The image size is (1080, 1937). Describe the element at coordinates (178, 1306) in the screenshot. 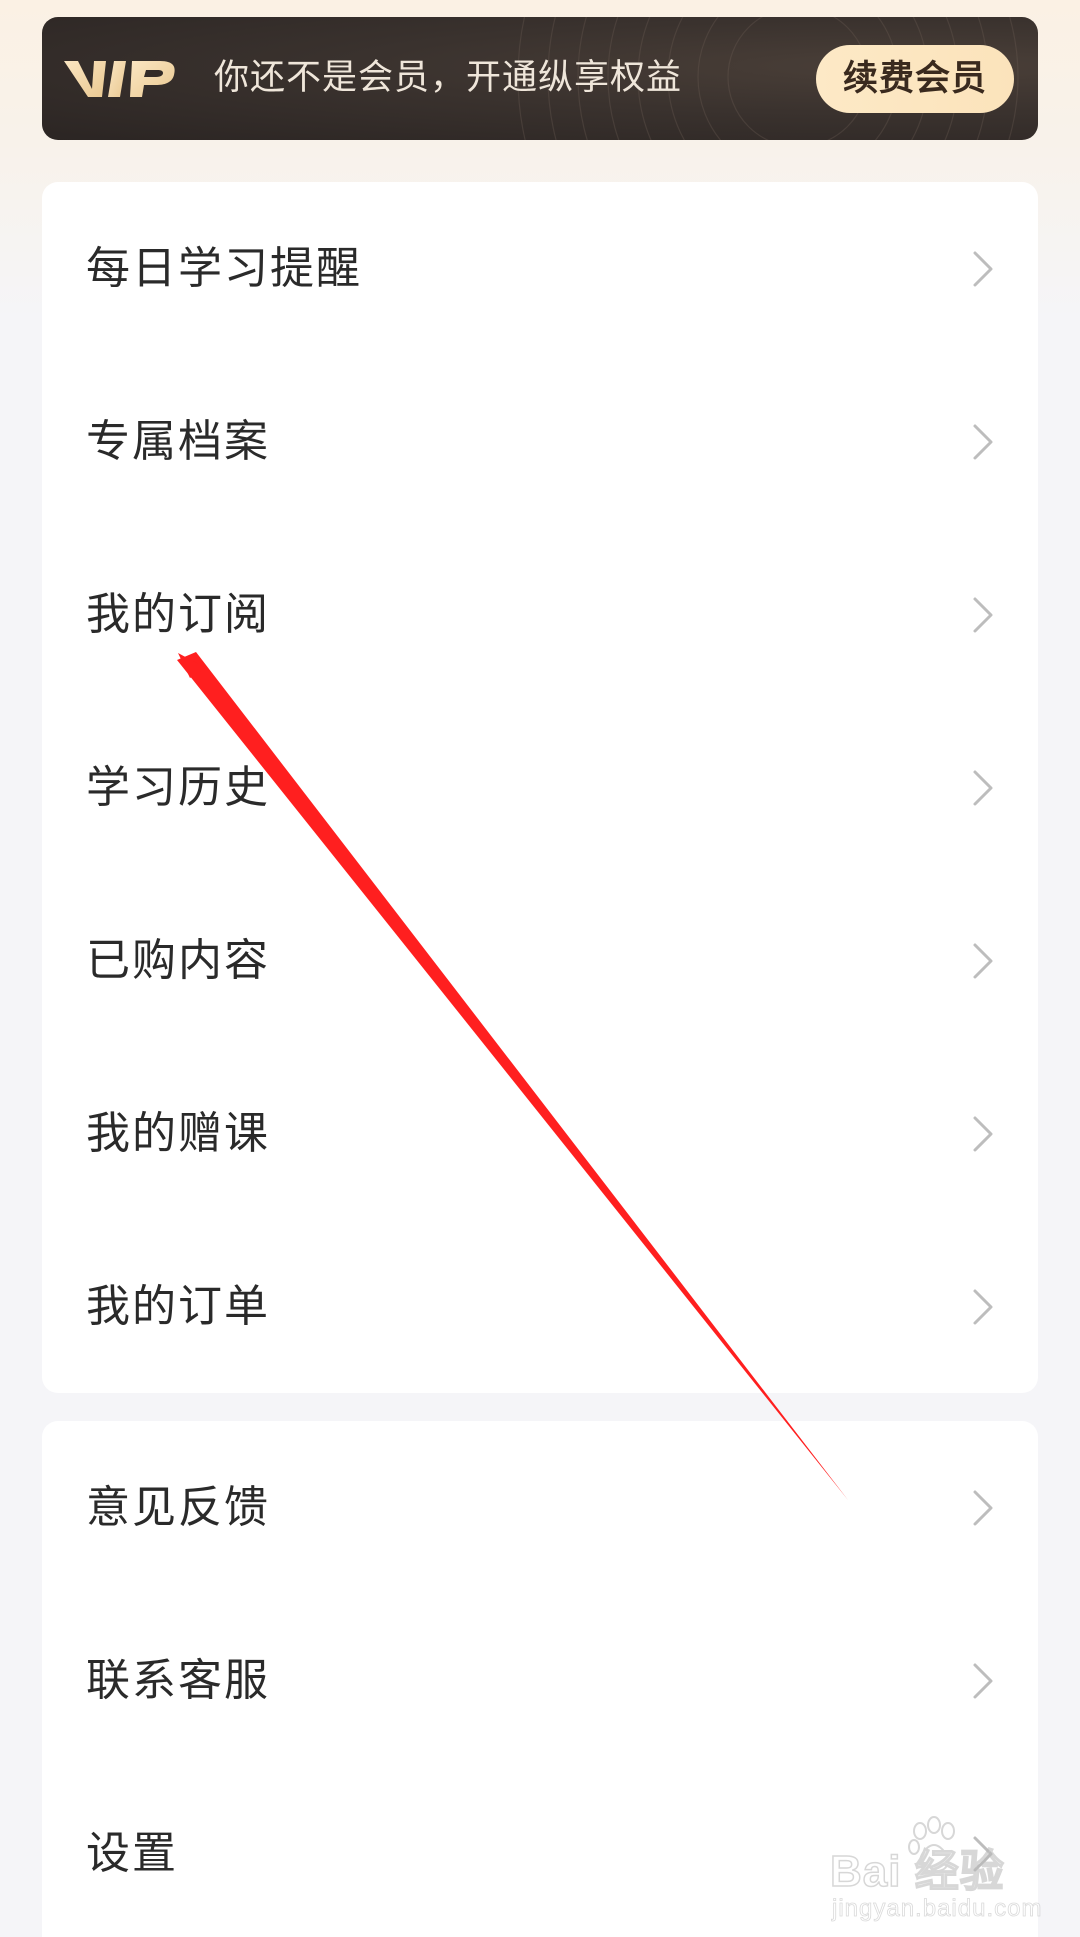

I see `menu-item-label: 我的订单` at that location.